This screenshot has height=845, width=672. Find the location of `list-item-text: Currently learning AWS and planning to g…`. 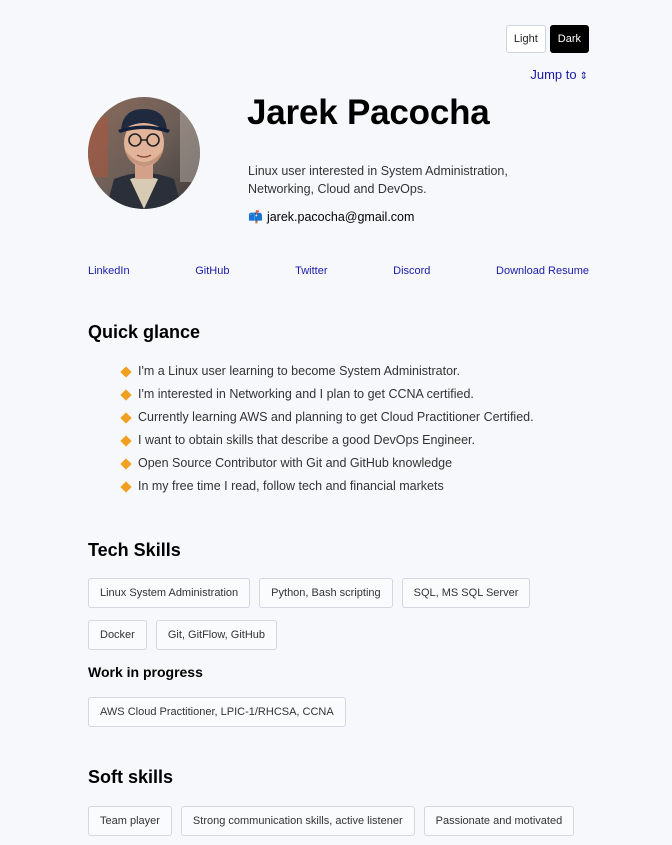

list-item-text: Currently learning AWS and planning to g… is located at coordinates (336, 417).